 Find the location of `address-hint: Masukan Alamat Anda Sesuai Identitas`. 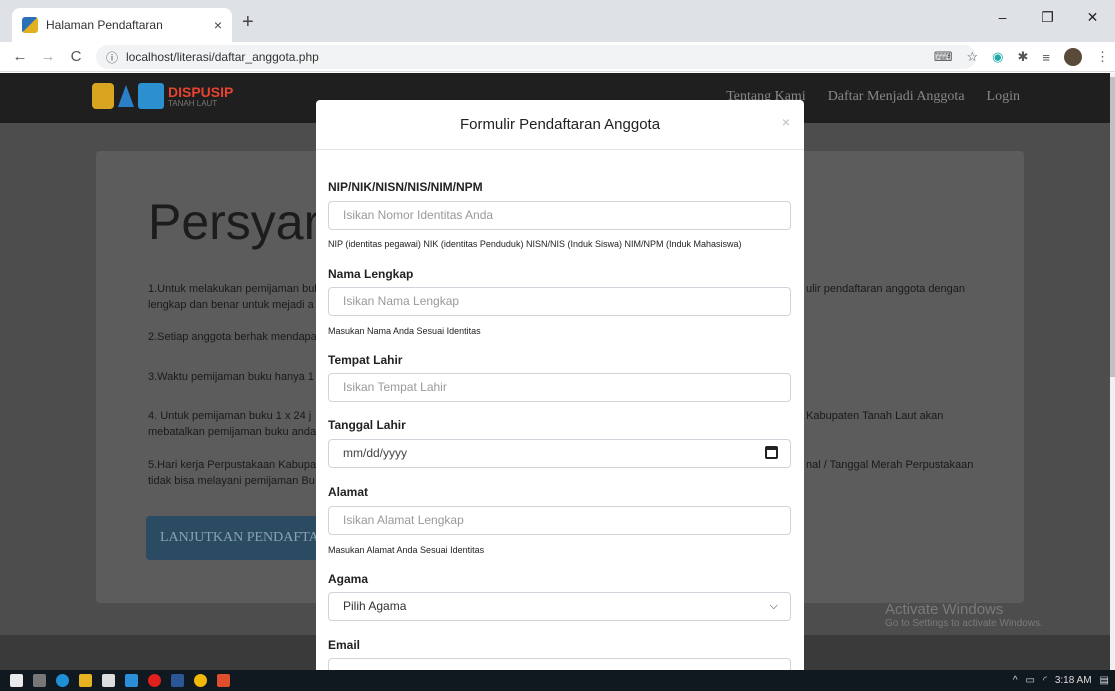

address-hint: Masukan Alamat Anda Sesuai Identitas is located at coordinates (406, 550).